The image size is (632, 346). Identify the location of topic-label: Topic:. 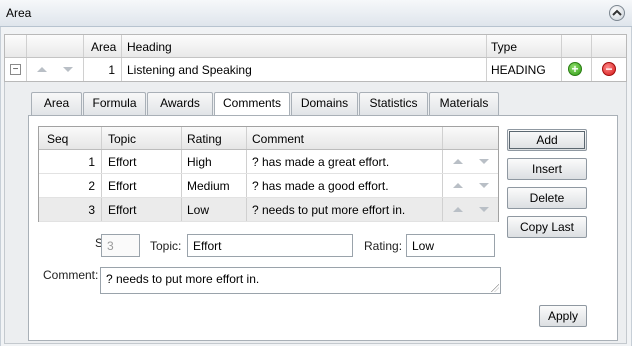
(166, 246).